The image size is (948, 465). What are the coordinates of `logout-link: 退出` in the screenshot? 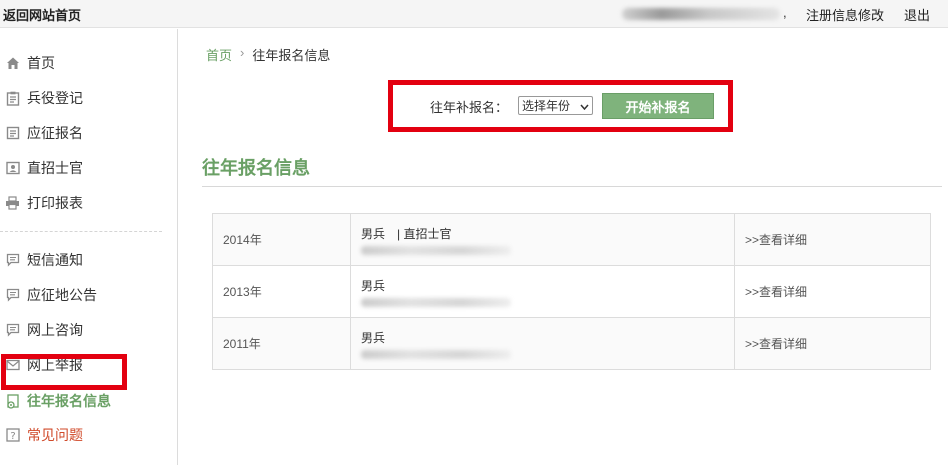 It's located at (917, 14).